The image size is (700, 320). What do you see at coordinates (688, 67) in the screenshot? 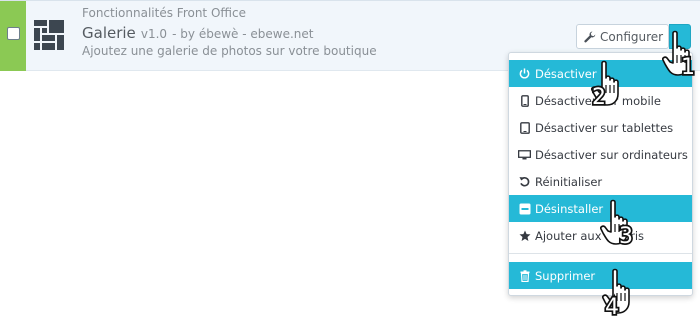
I see `step-number-1: 1` at bounding box center [688, 67].